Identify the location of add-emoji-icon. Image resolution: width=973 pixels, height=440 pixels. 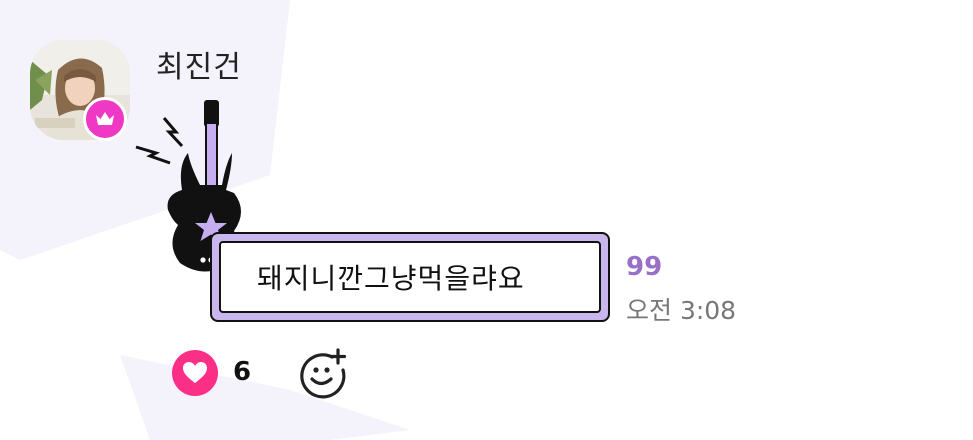
(324, 374).